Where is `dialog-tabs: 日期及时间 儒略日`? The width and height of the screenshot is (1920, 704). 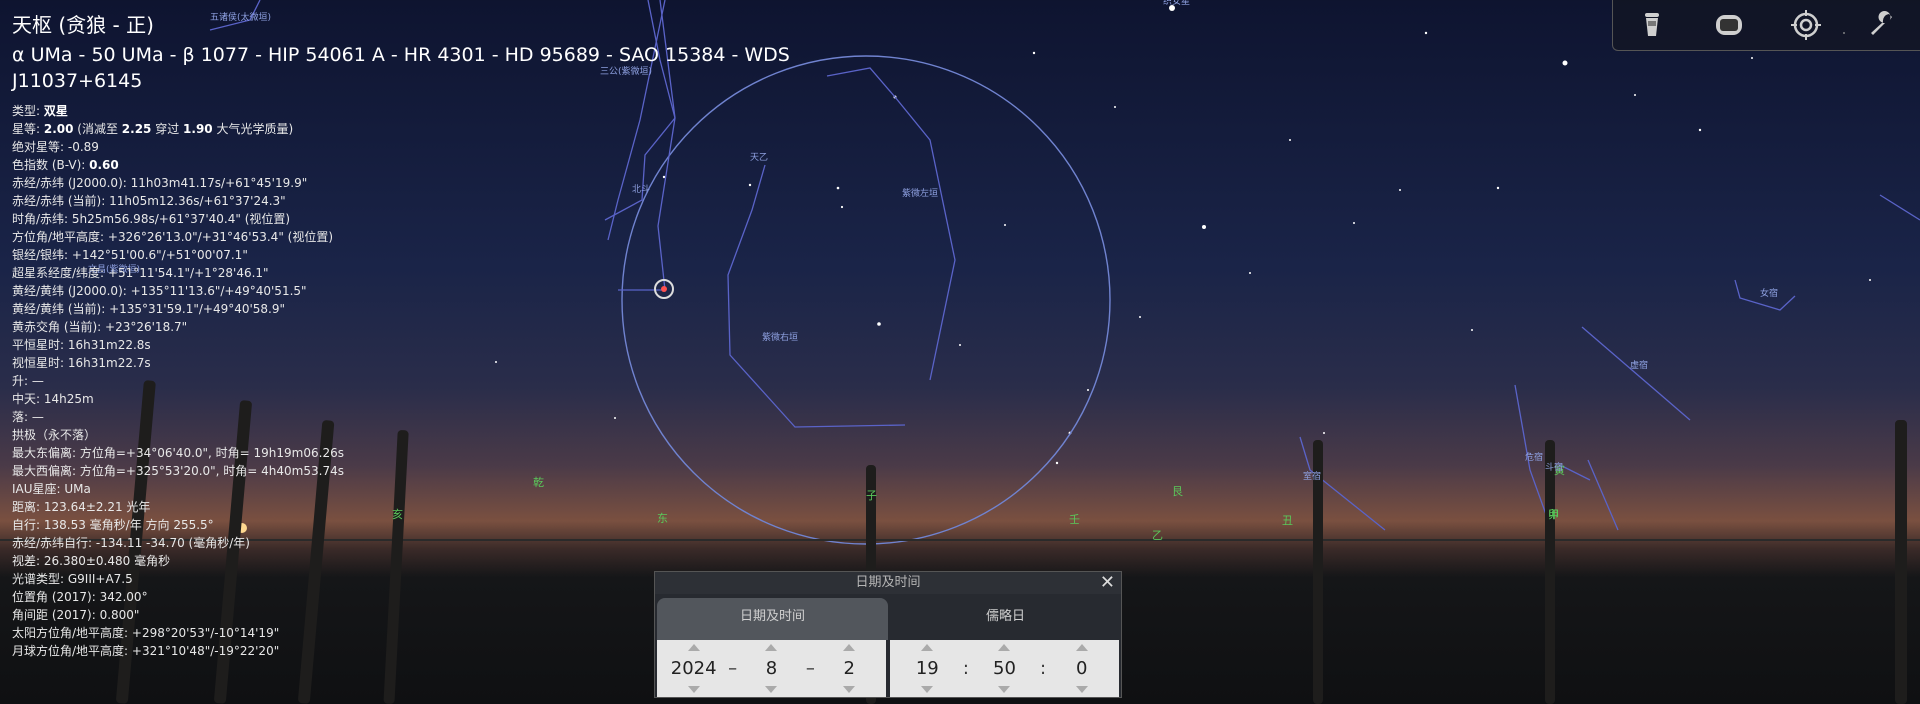 dialog-tabs: 日期及时间 儒略日 is located at coordinates (888, 619).